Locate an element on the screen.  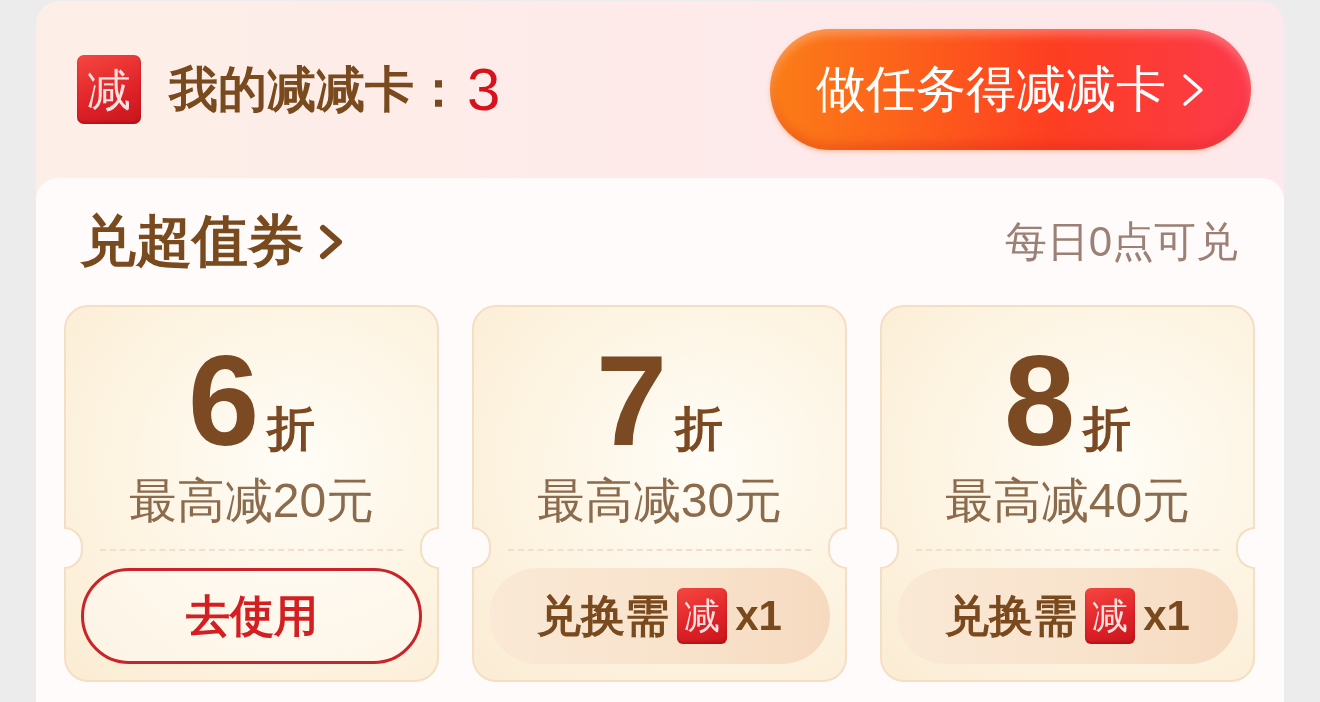
max-discount-text: 最高减20元 is located at coordinates (251, 501).